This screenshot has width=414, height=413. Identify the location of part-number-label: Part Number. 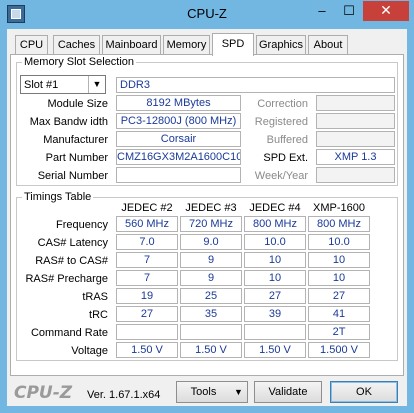
(76, 158).